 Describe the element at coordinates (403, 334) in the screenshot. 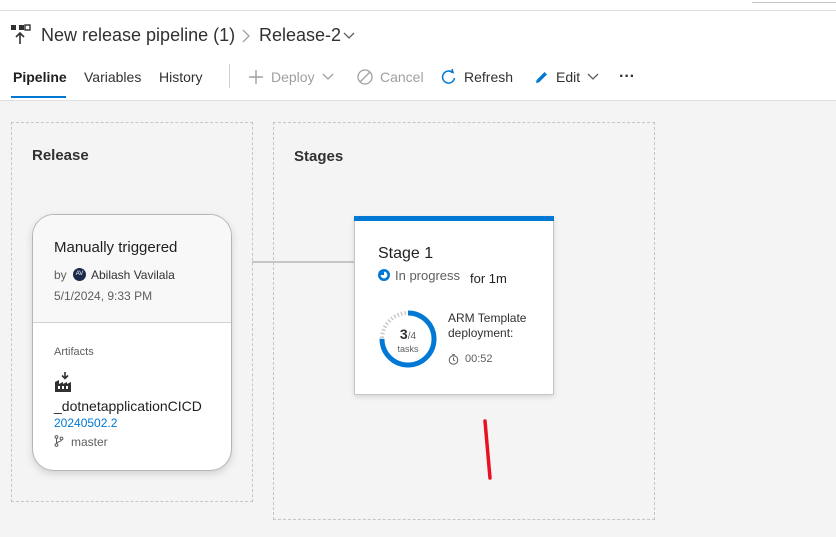

I see `tasks-done: 3` at that location.